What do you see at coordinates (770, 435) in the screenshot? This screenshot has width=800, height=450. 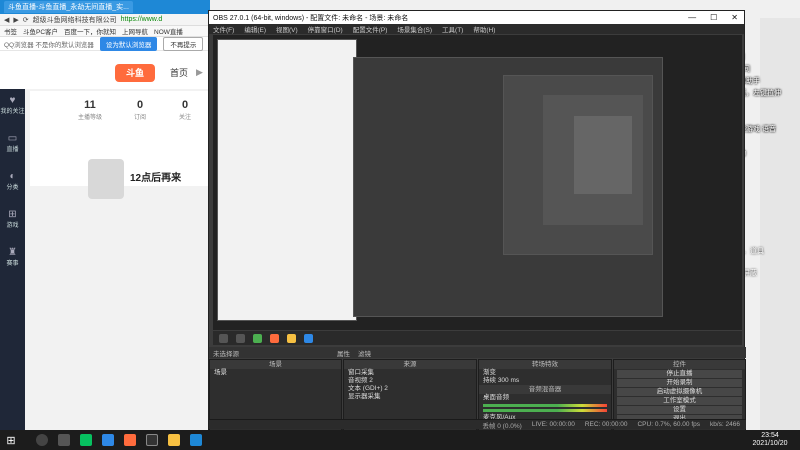 I see `clock-time: 23:54` at bounding box center [770, 435].